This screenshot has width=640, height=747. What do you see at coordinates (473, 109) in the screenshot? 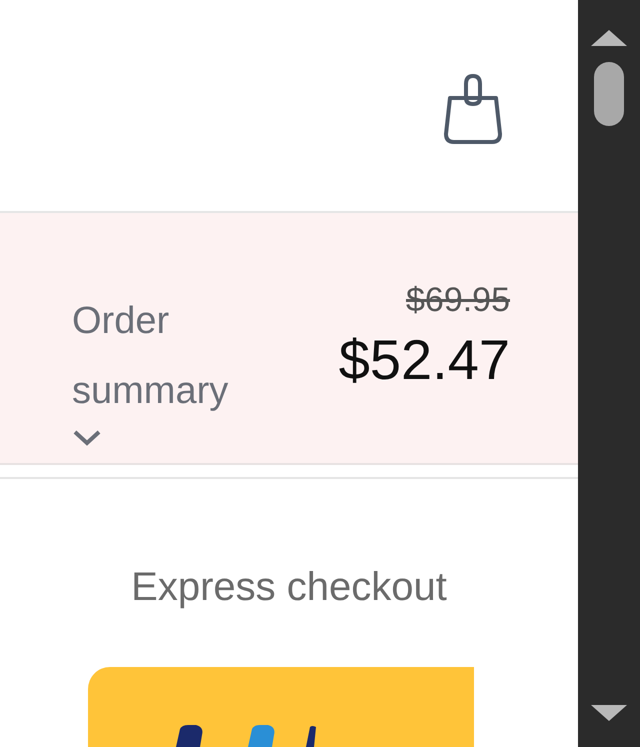
I see `shopping-bag-icon` at bounding box center [473, 109].